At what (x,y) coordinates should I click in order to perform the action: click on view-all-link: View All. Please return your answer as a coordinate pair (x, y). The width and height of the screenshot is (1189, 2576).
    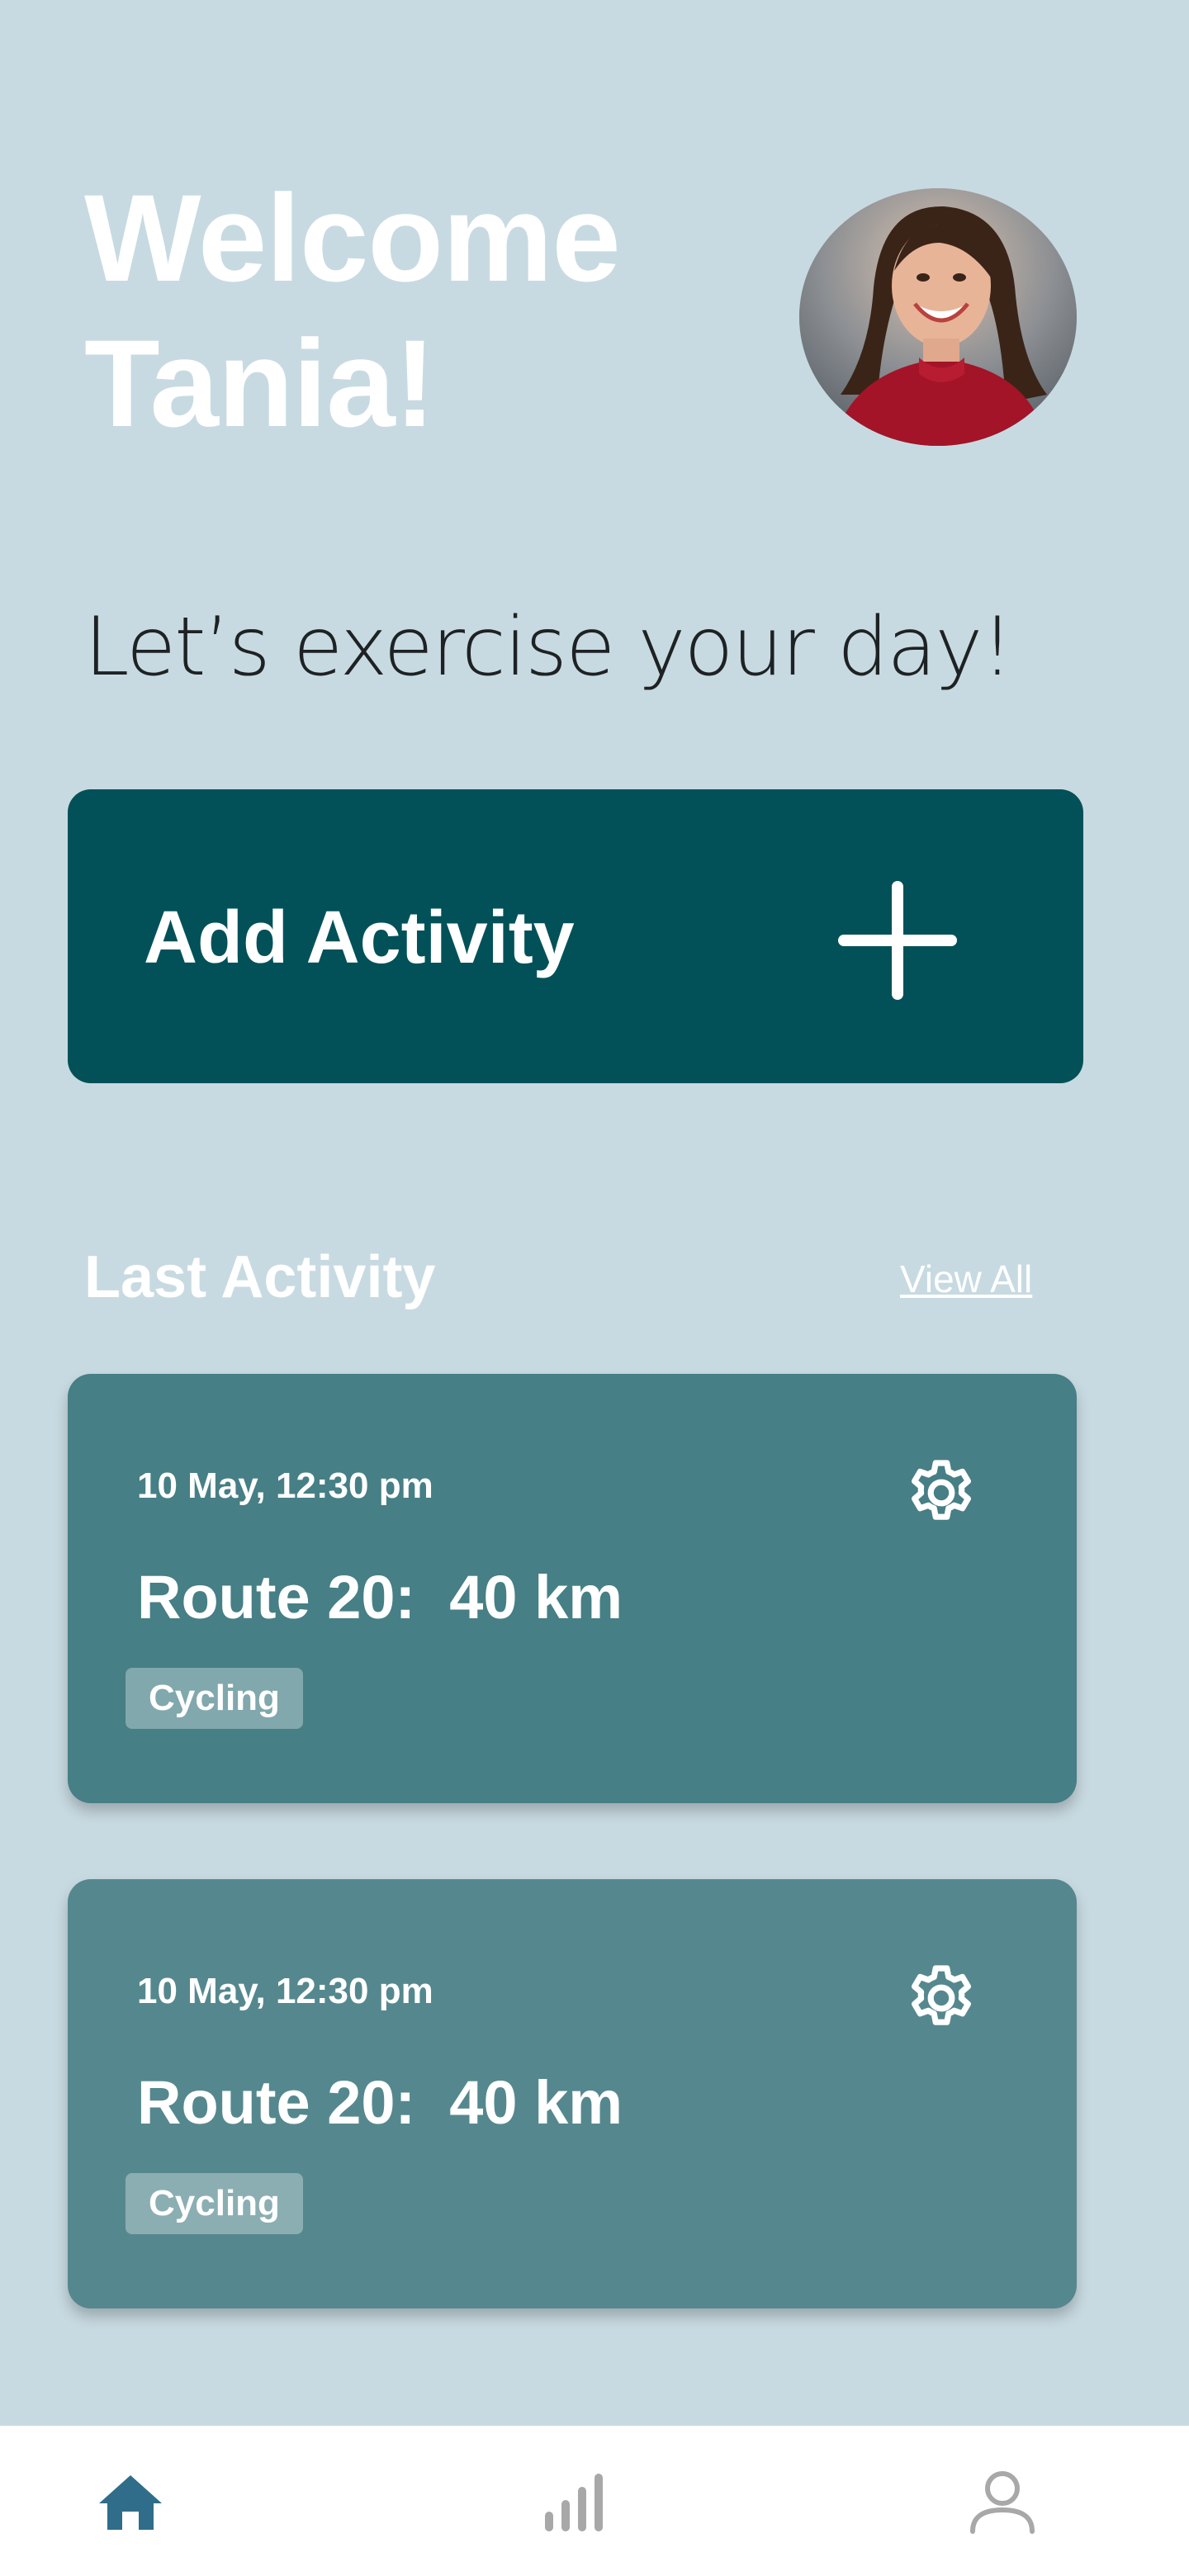
    Looking at the image, I should click on (966, 1279).